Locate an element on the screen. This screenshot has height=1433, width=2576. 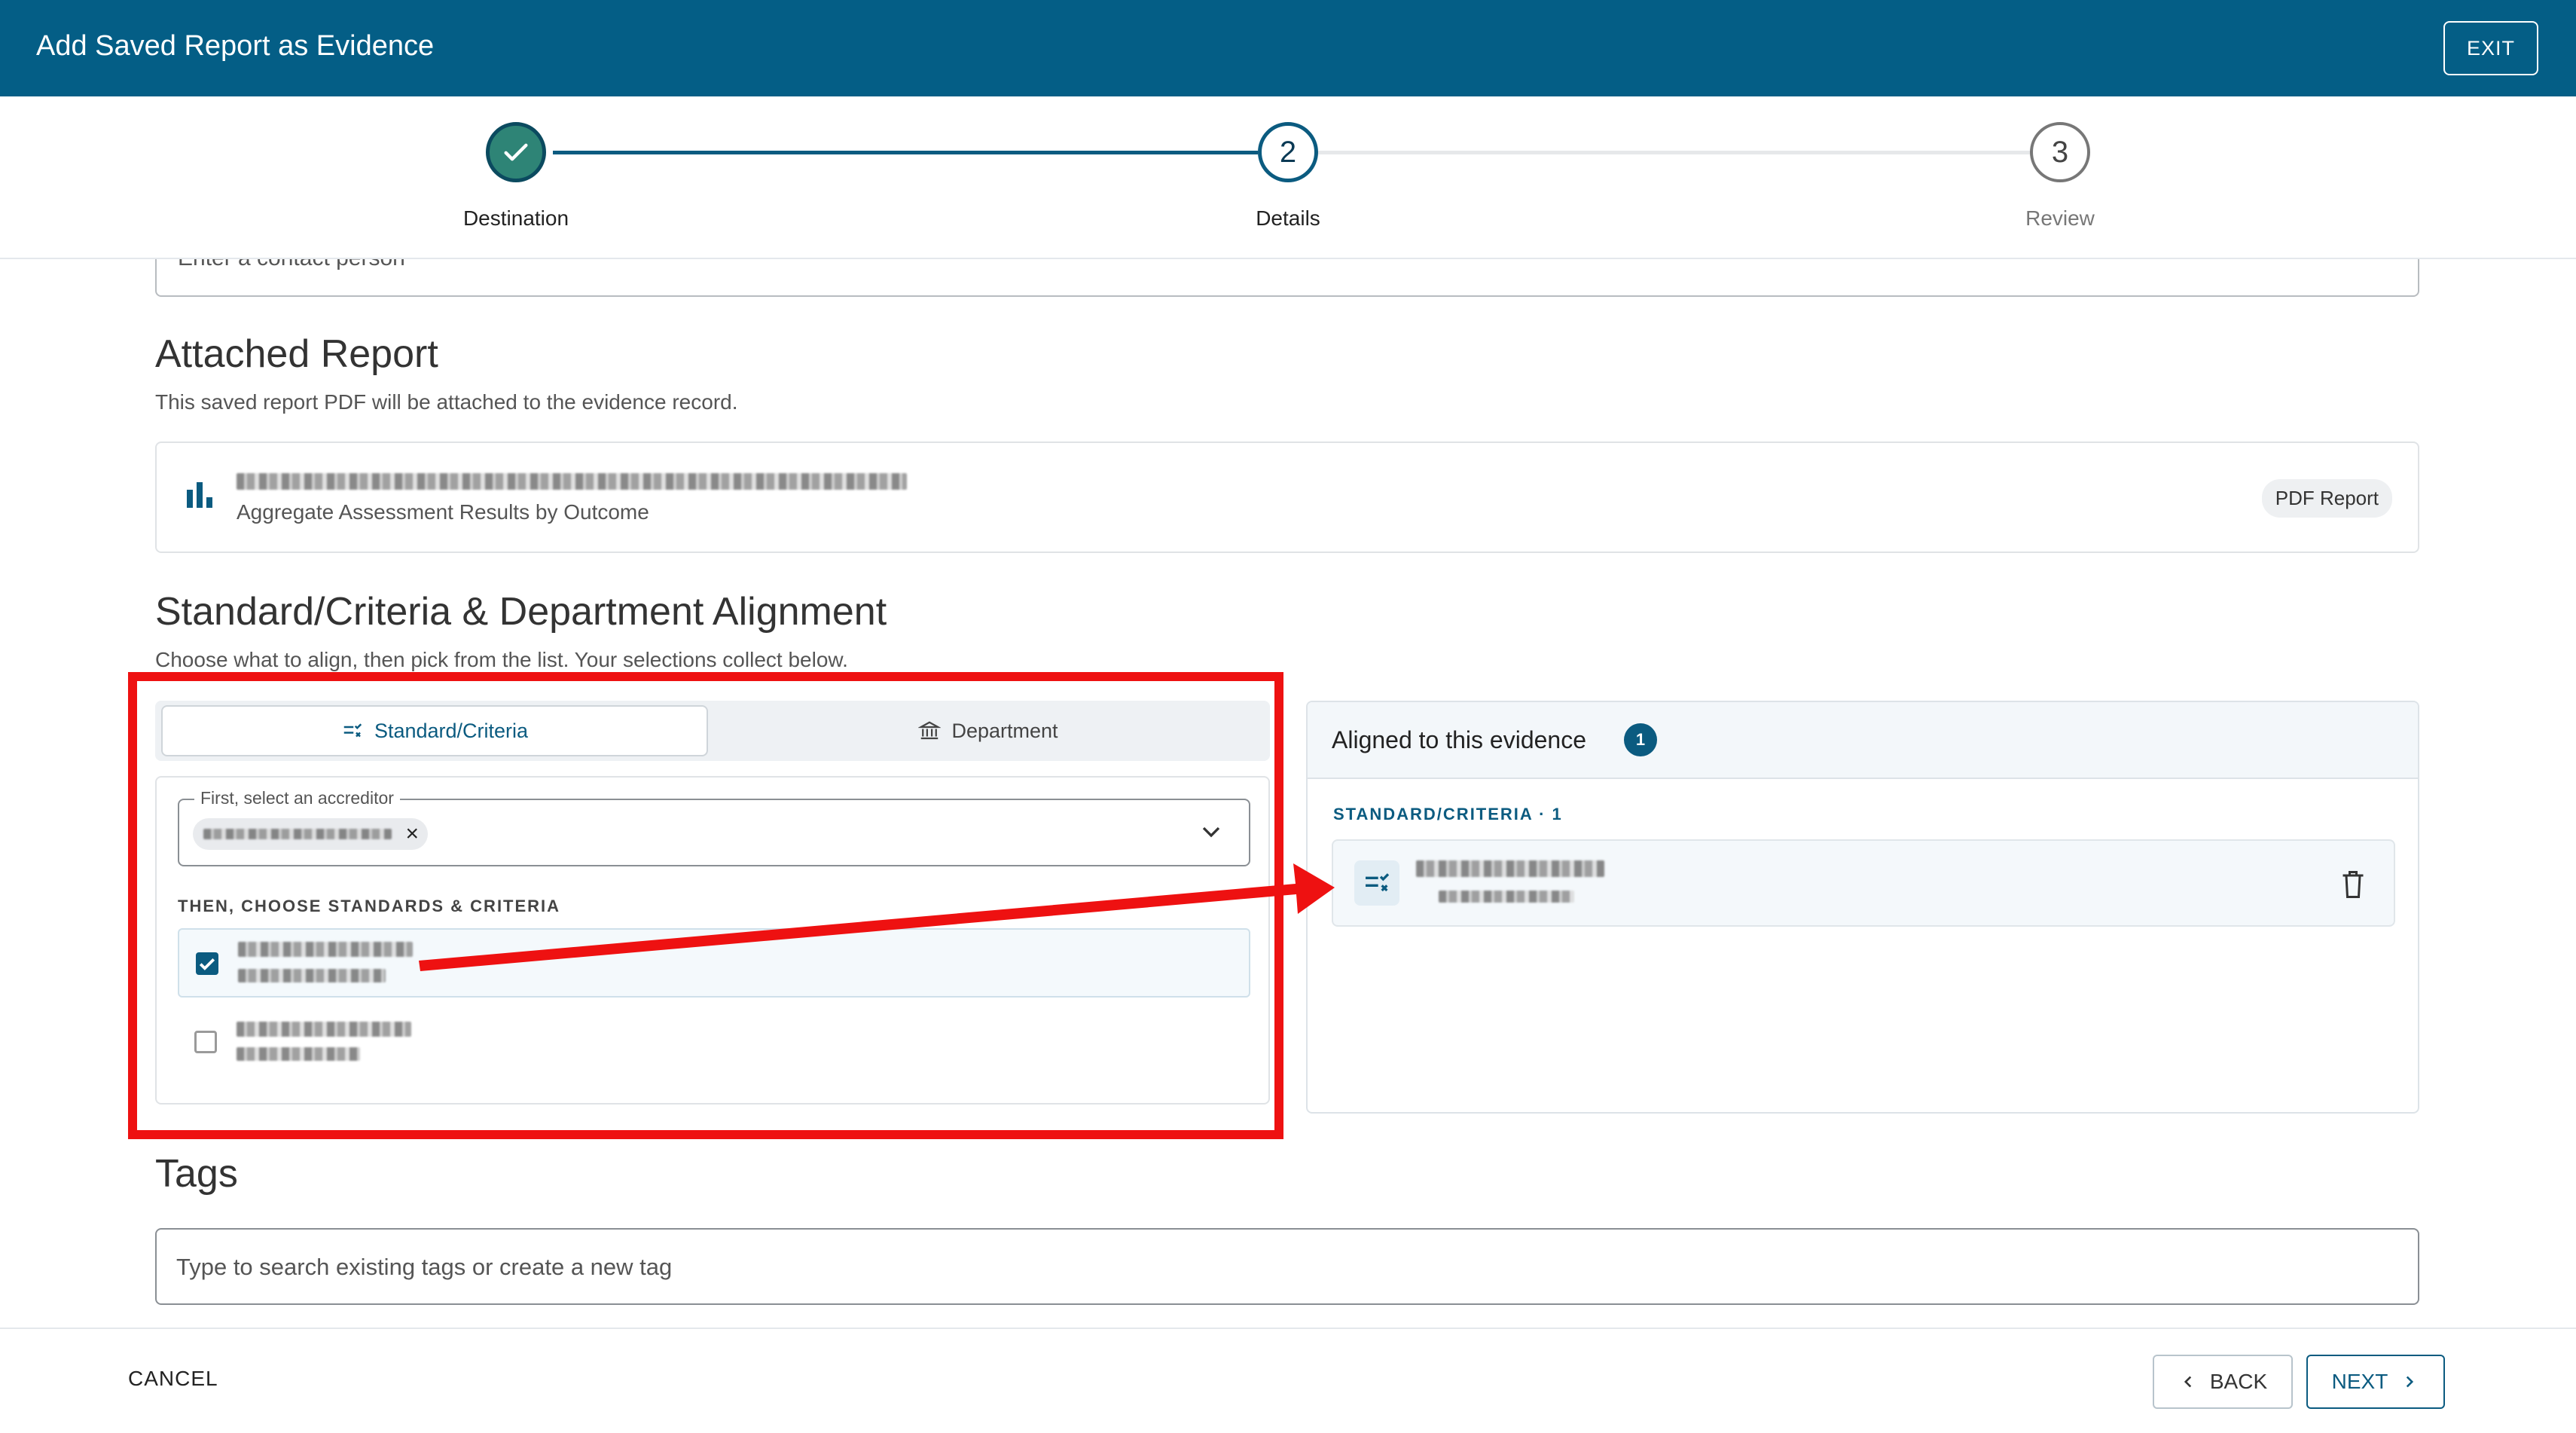
top-app-bar: Add Saved Report as Evidence EXIT is located at coordinates (1288, 48).